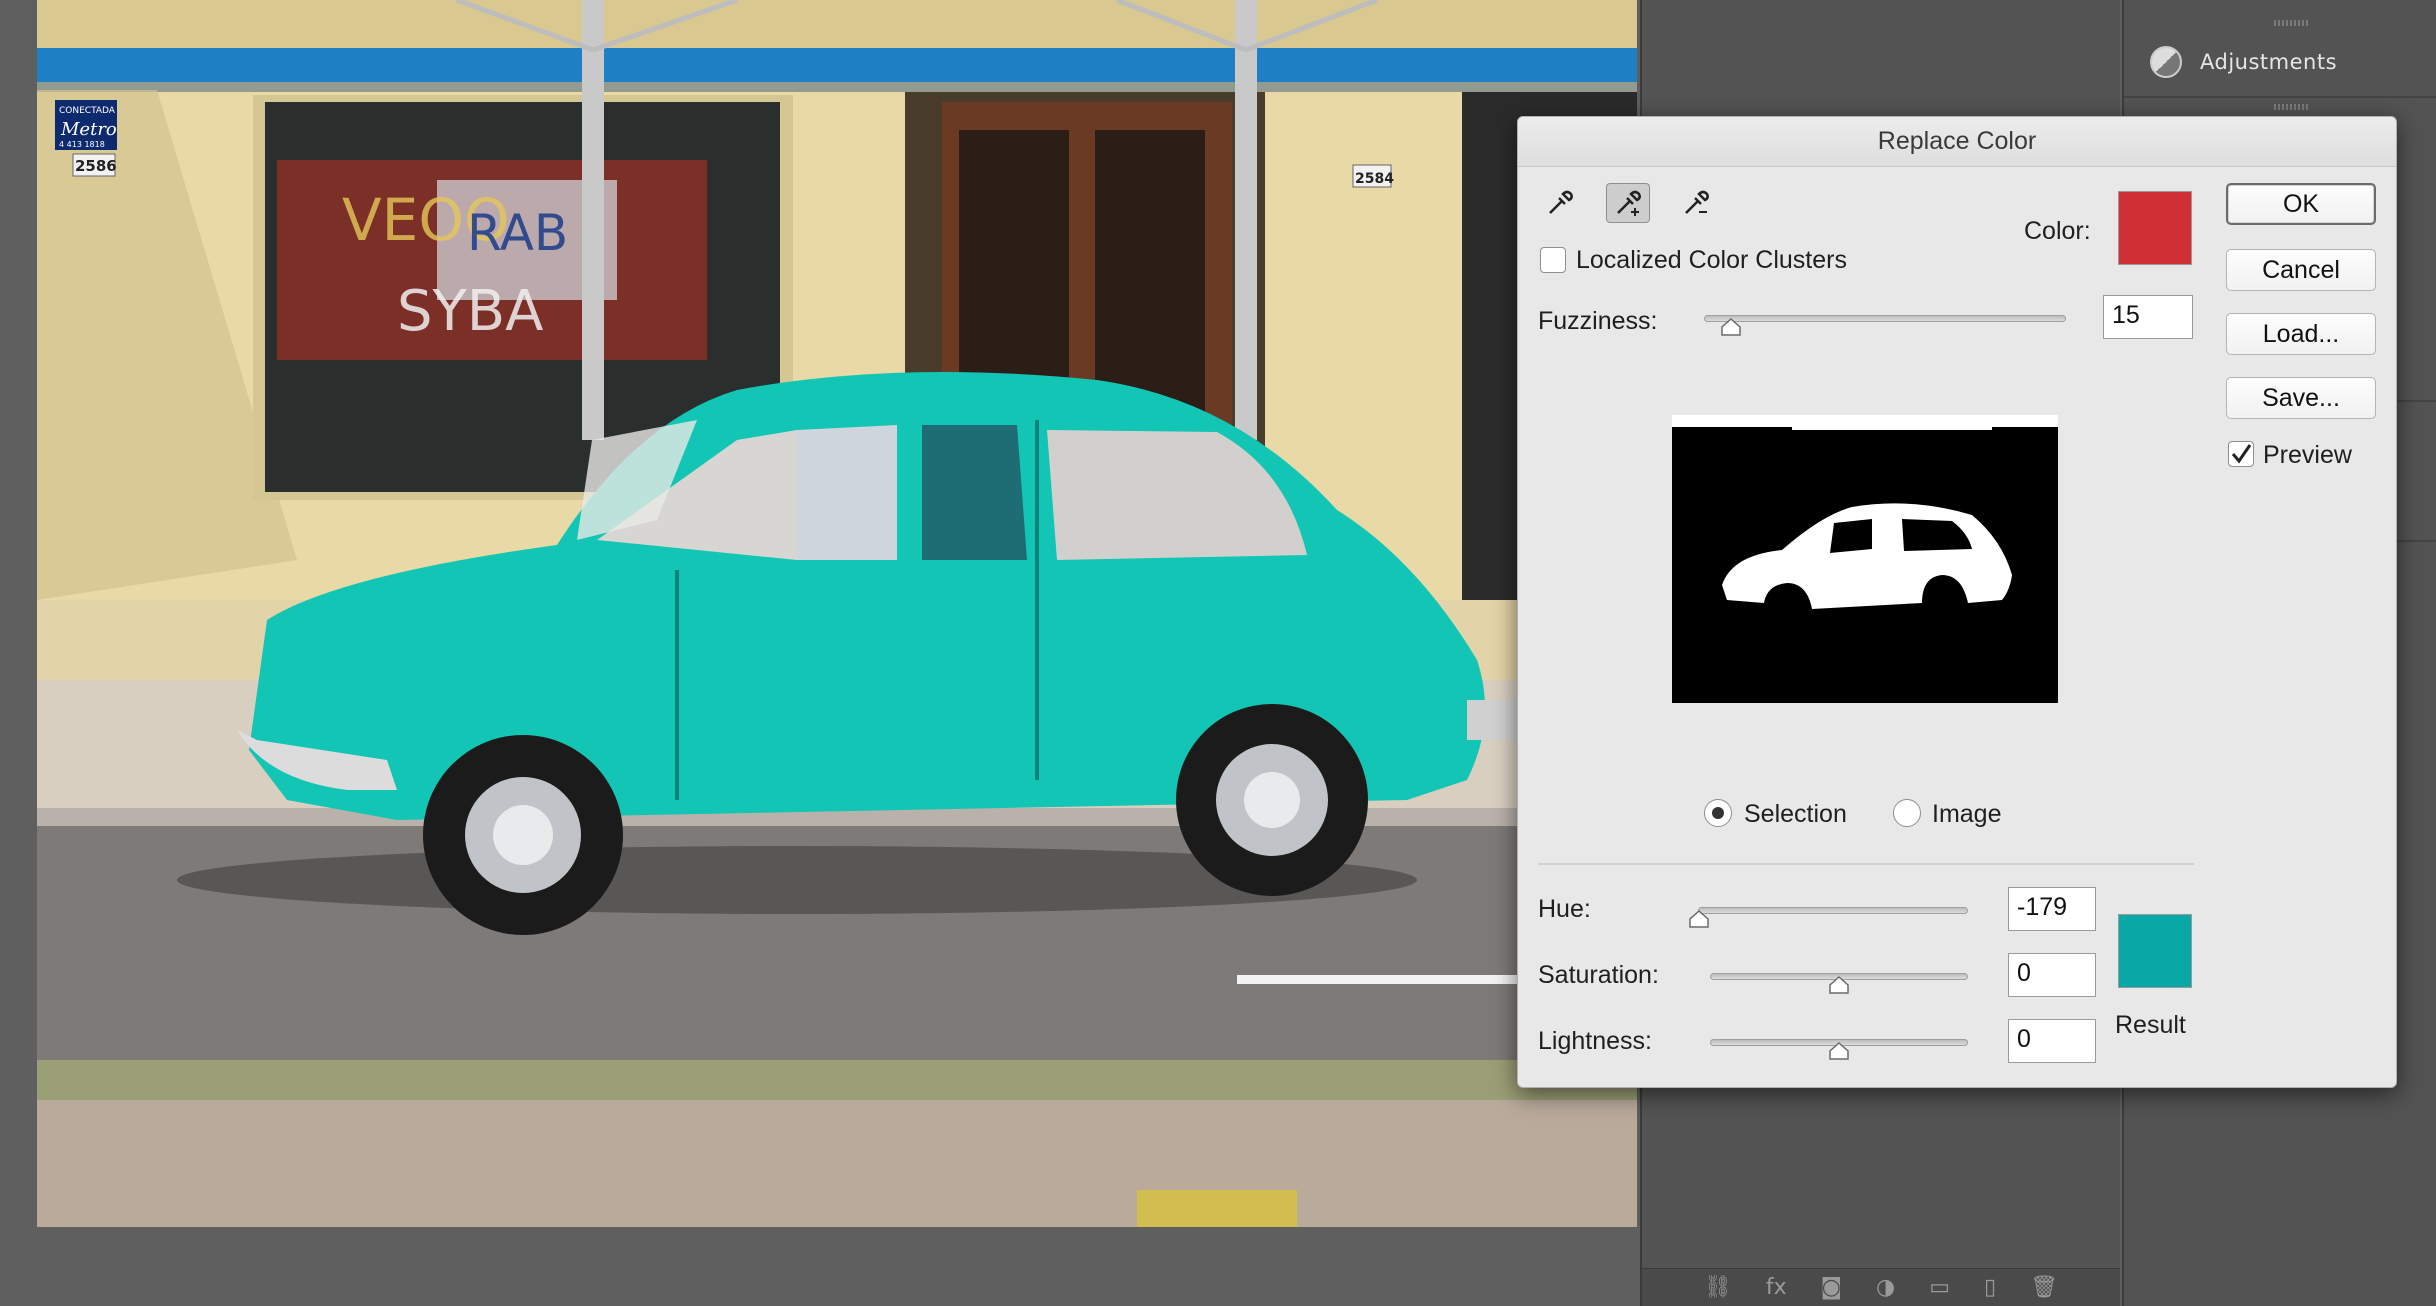 The width and height of the screenshot is (2436, 1306). I want to click on adjustments-tab: Adjustments, so click(2280, 63).